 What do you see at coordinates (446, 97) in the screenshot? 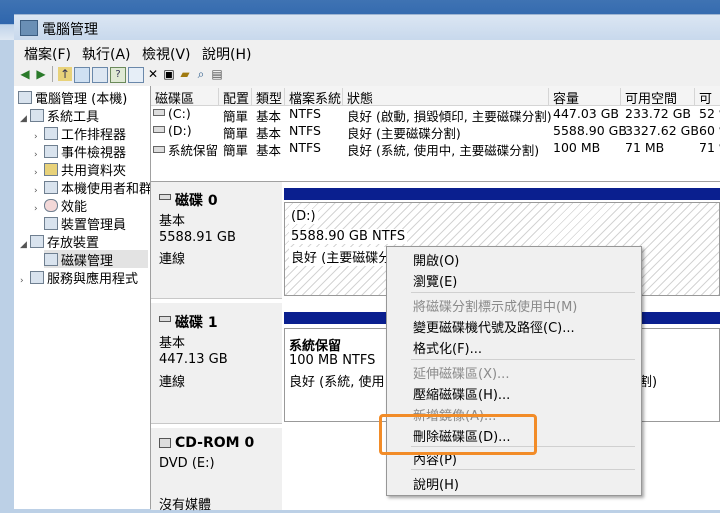
I see `column-header-status: 狀態` at bounding box center [446, 97].